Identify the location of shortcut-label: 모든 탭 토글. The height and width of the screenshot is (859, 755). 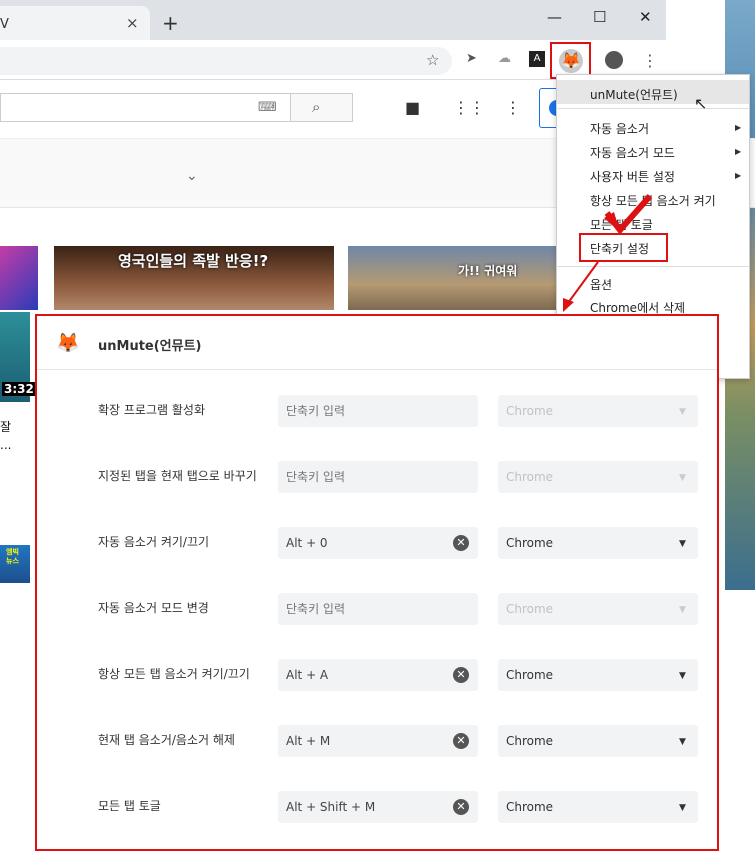
(129, 806).